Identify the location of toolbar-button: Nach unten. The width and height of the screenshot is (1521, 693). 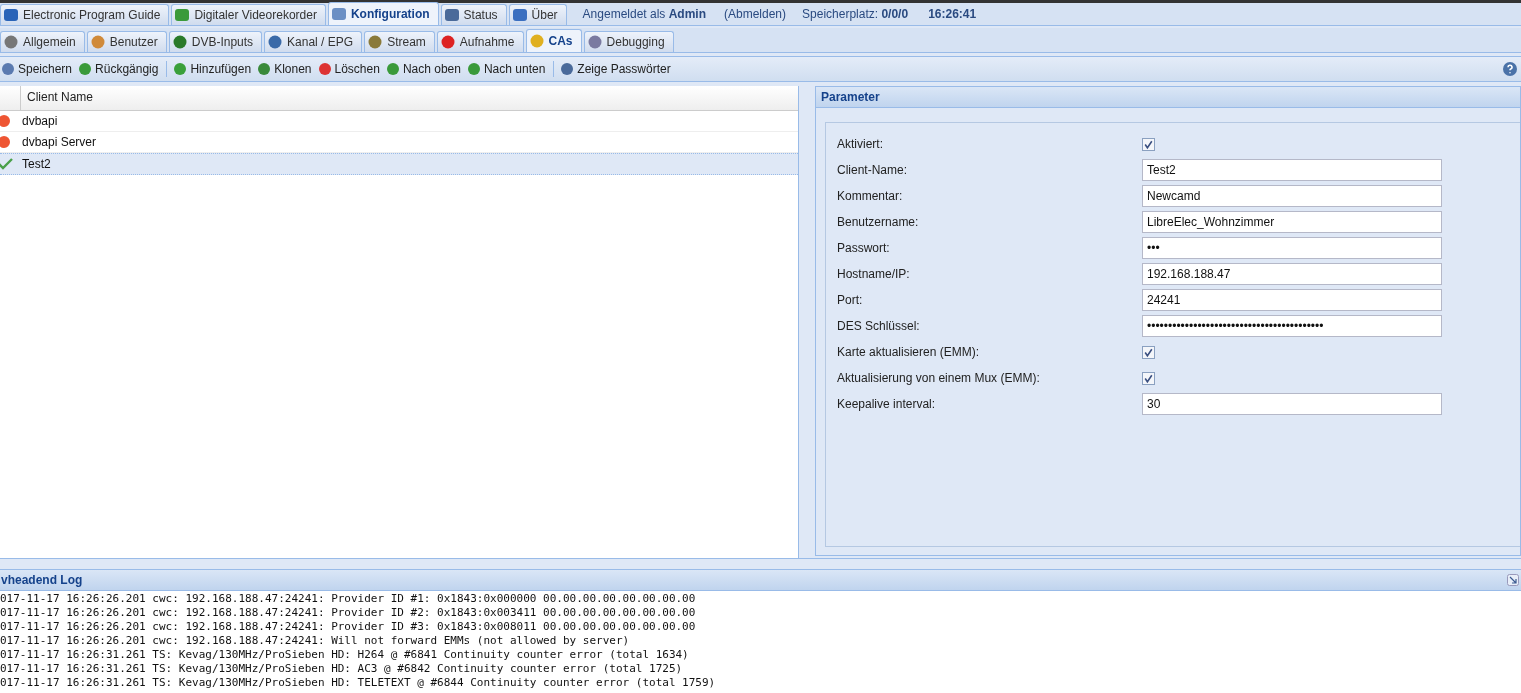
(507, 69).